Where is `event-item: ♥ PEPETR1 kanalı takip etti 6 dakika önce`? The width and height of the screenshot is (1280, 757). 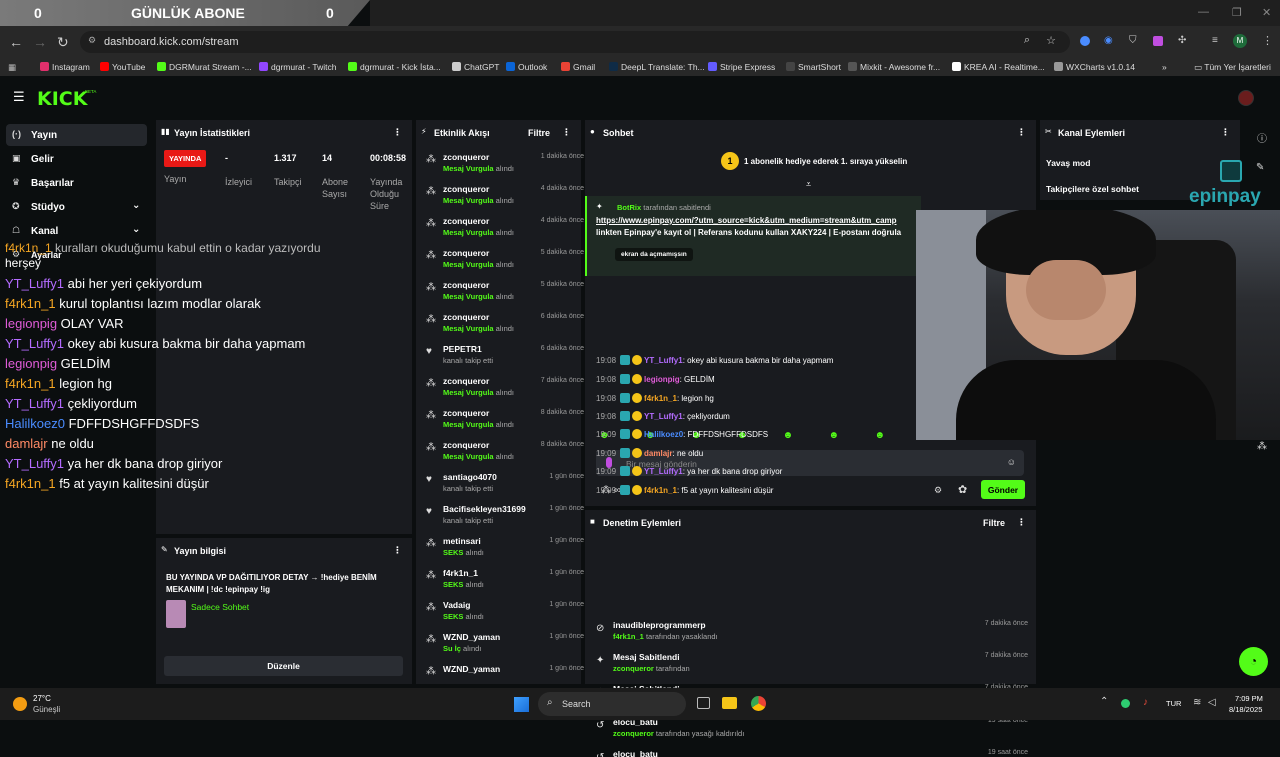 event-item: ♥ PEPETR1 kanalı takip etti 6 dakika önce is located at coordinates (505, 360).